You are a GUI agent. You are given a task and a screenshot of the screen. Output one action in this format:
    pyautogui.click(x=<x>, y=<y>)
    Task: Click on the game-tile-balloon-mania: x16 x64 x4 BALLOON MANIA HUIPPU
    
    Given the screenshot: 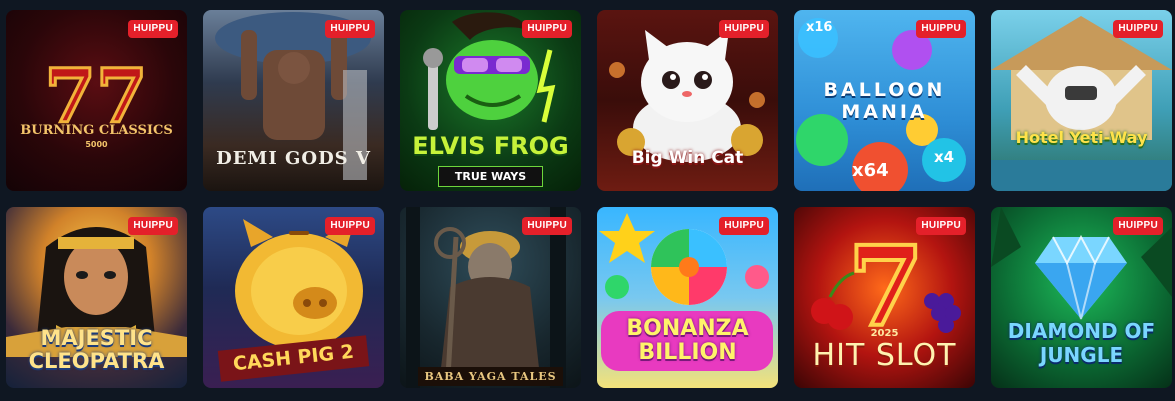 What is the action you would take?
    pyautogui.click(x=884, y=100)
    